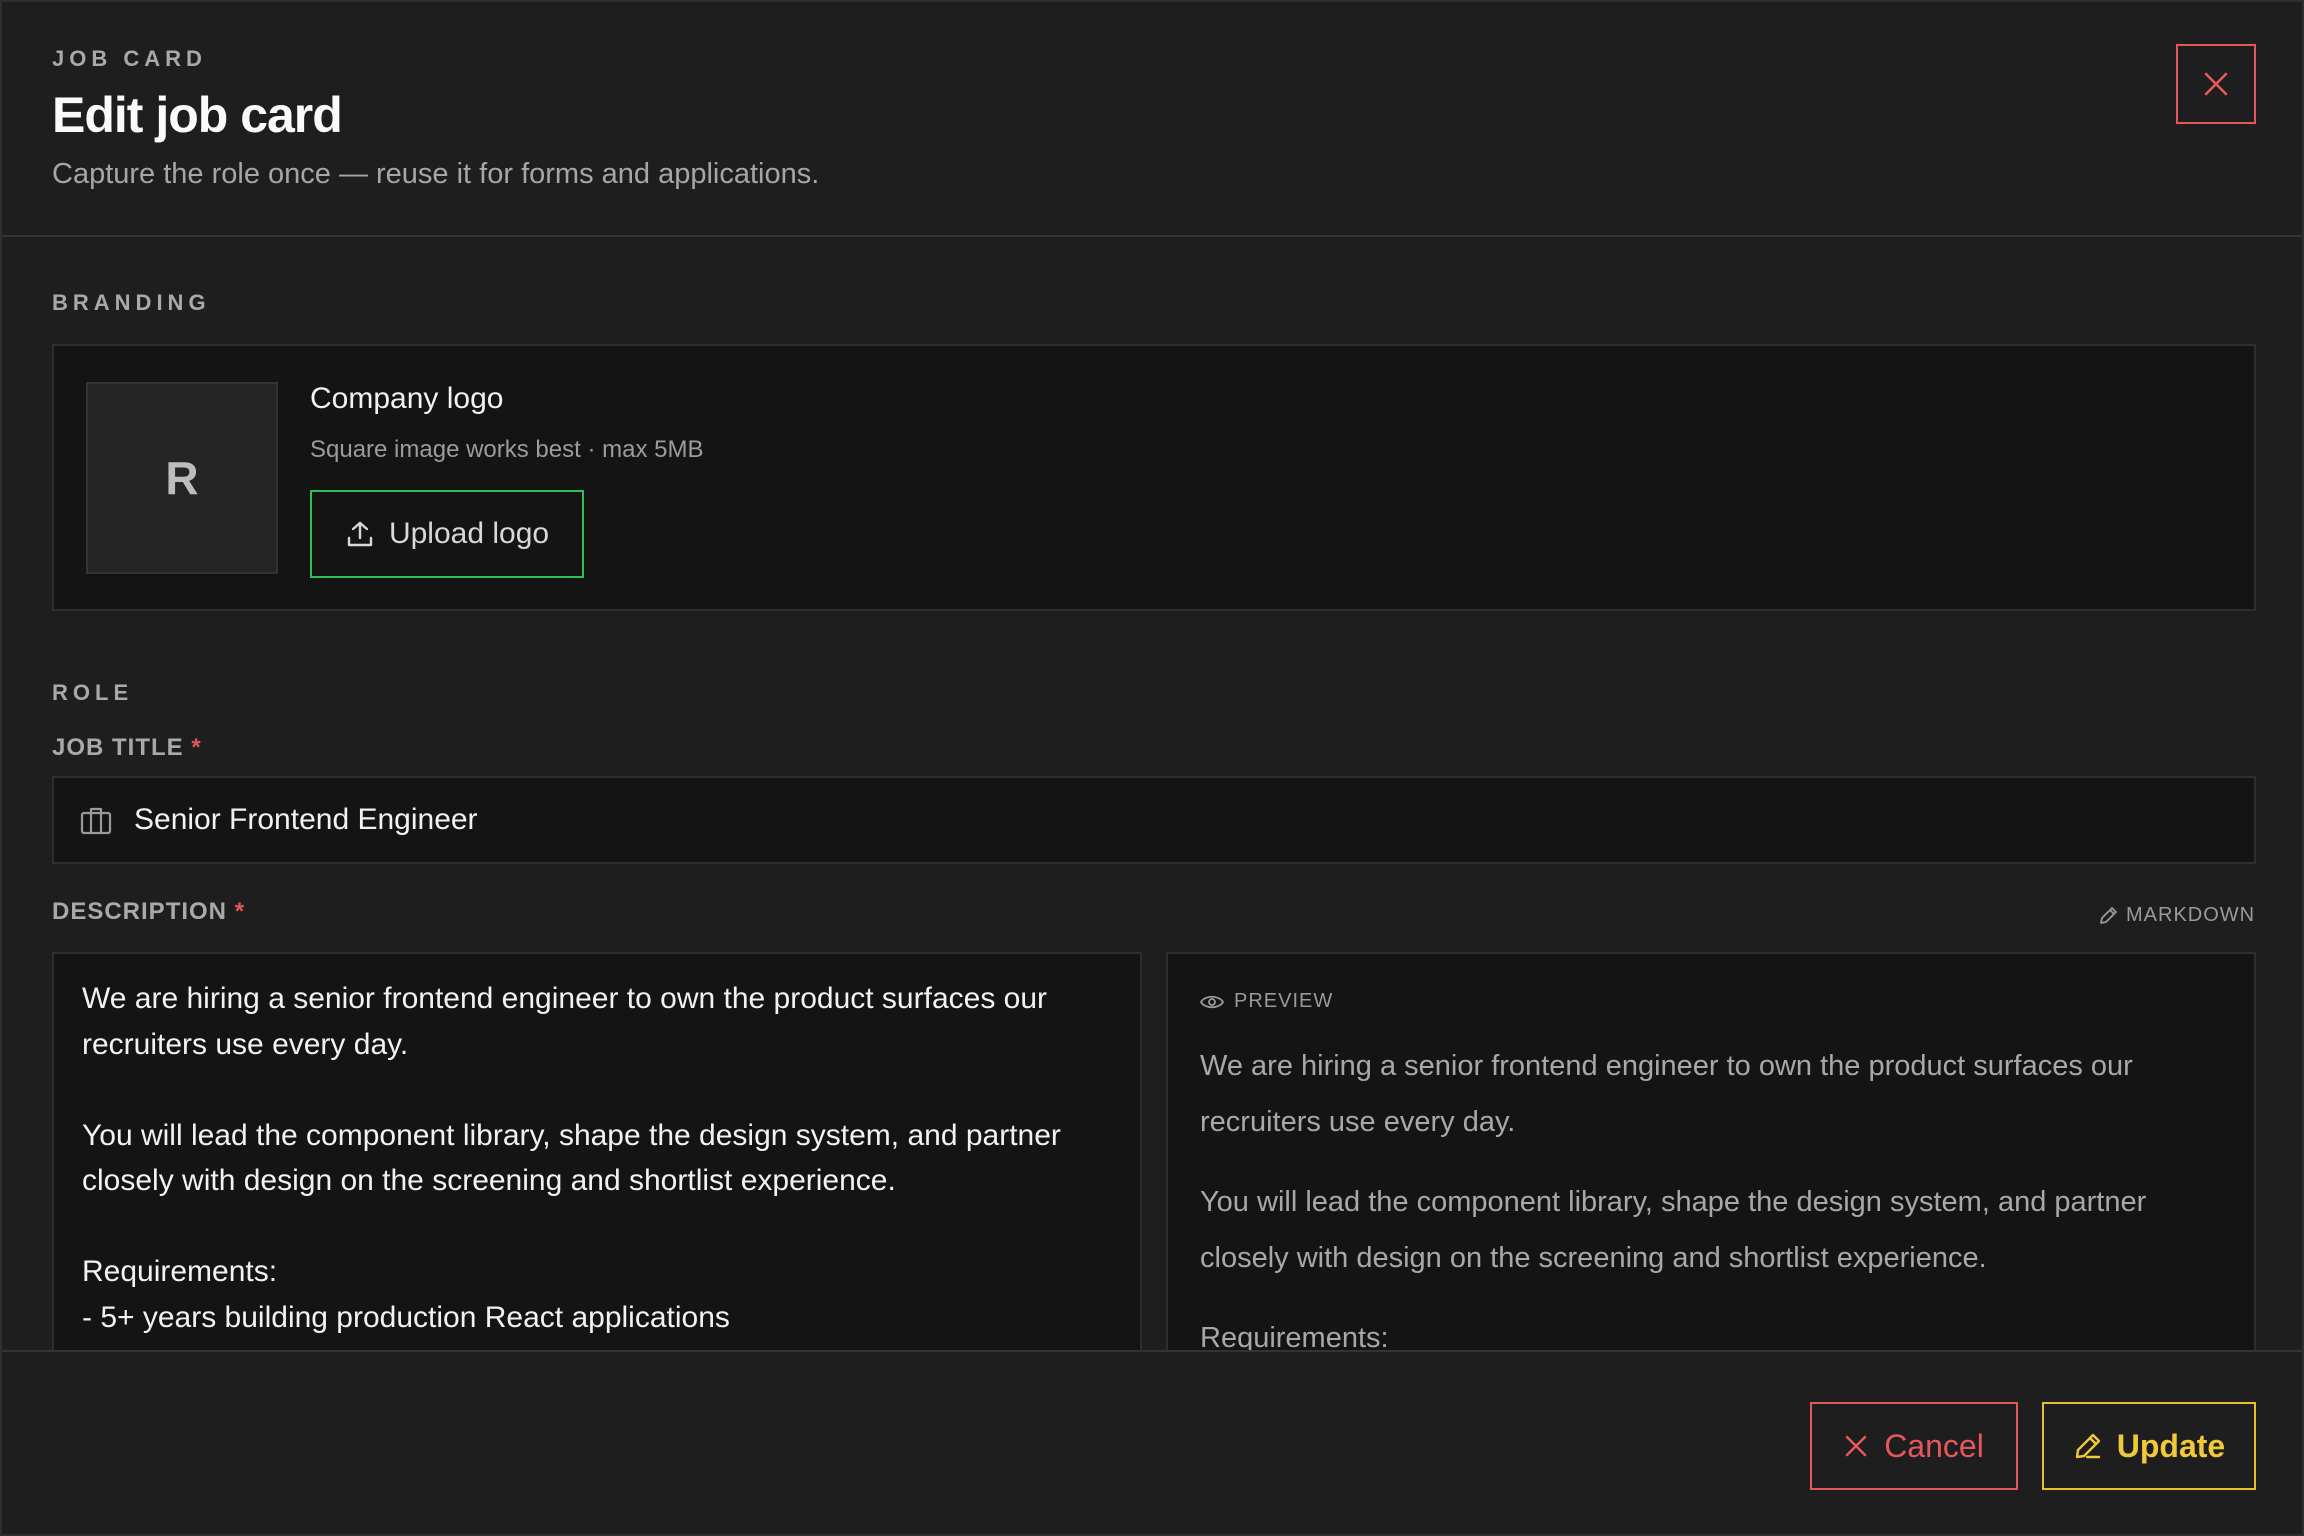 The image size is (2304, 1536). What do you see at coordinates (407, 398) in the screenshot?
I see `logo-title: Company logo` at bounding box center [407, 398].